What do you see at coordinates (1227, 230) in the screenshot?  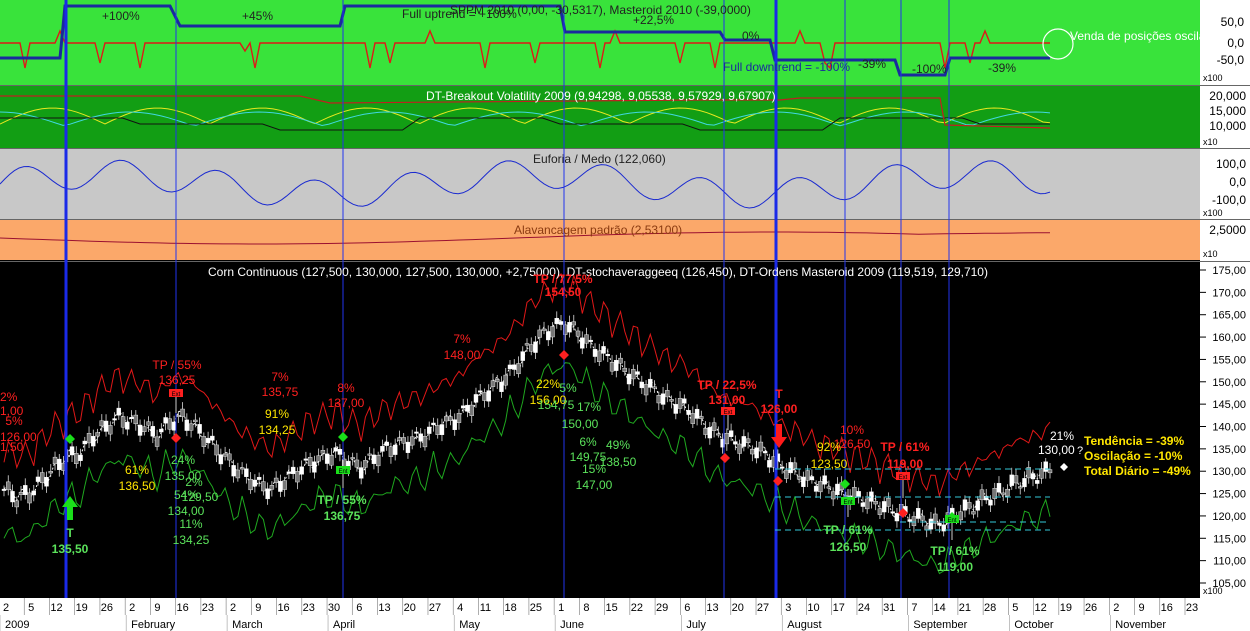 I see `alavancagem-tick: 2,5000` at bounding box center [1227, 230].